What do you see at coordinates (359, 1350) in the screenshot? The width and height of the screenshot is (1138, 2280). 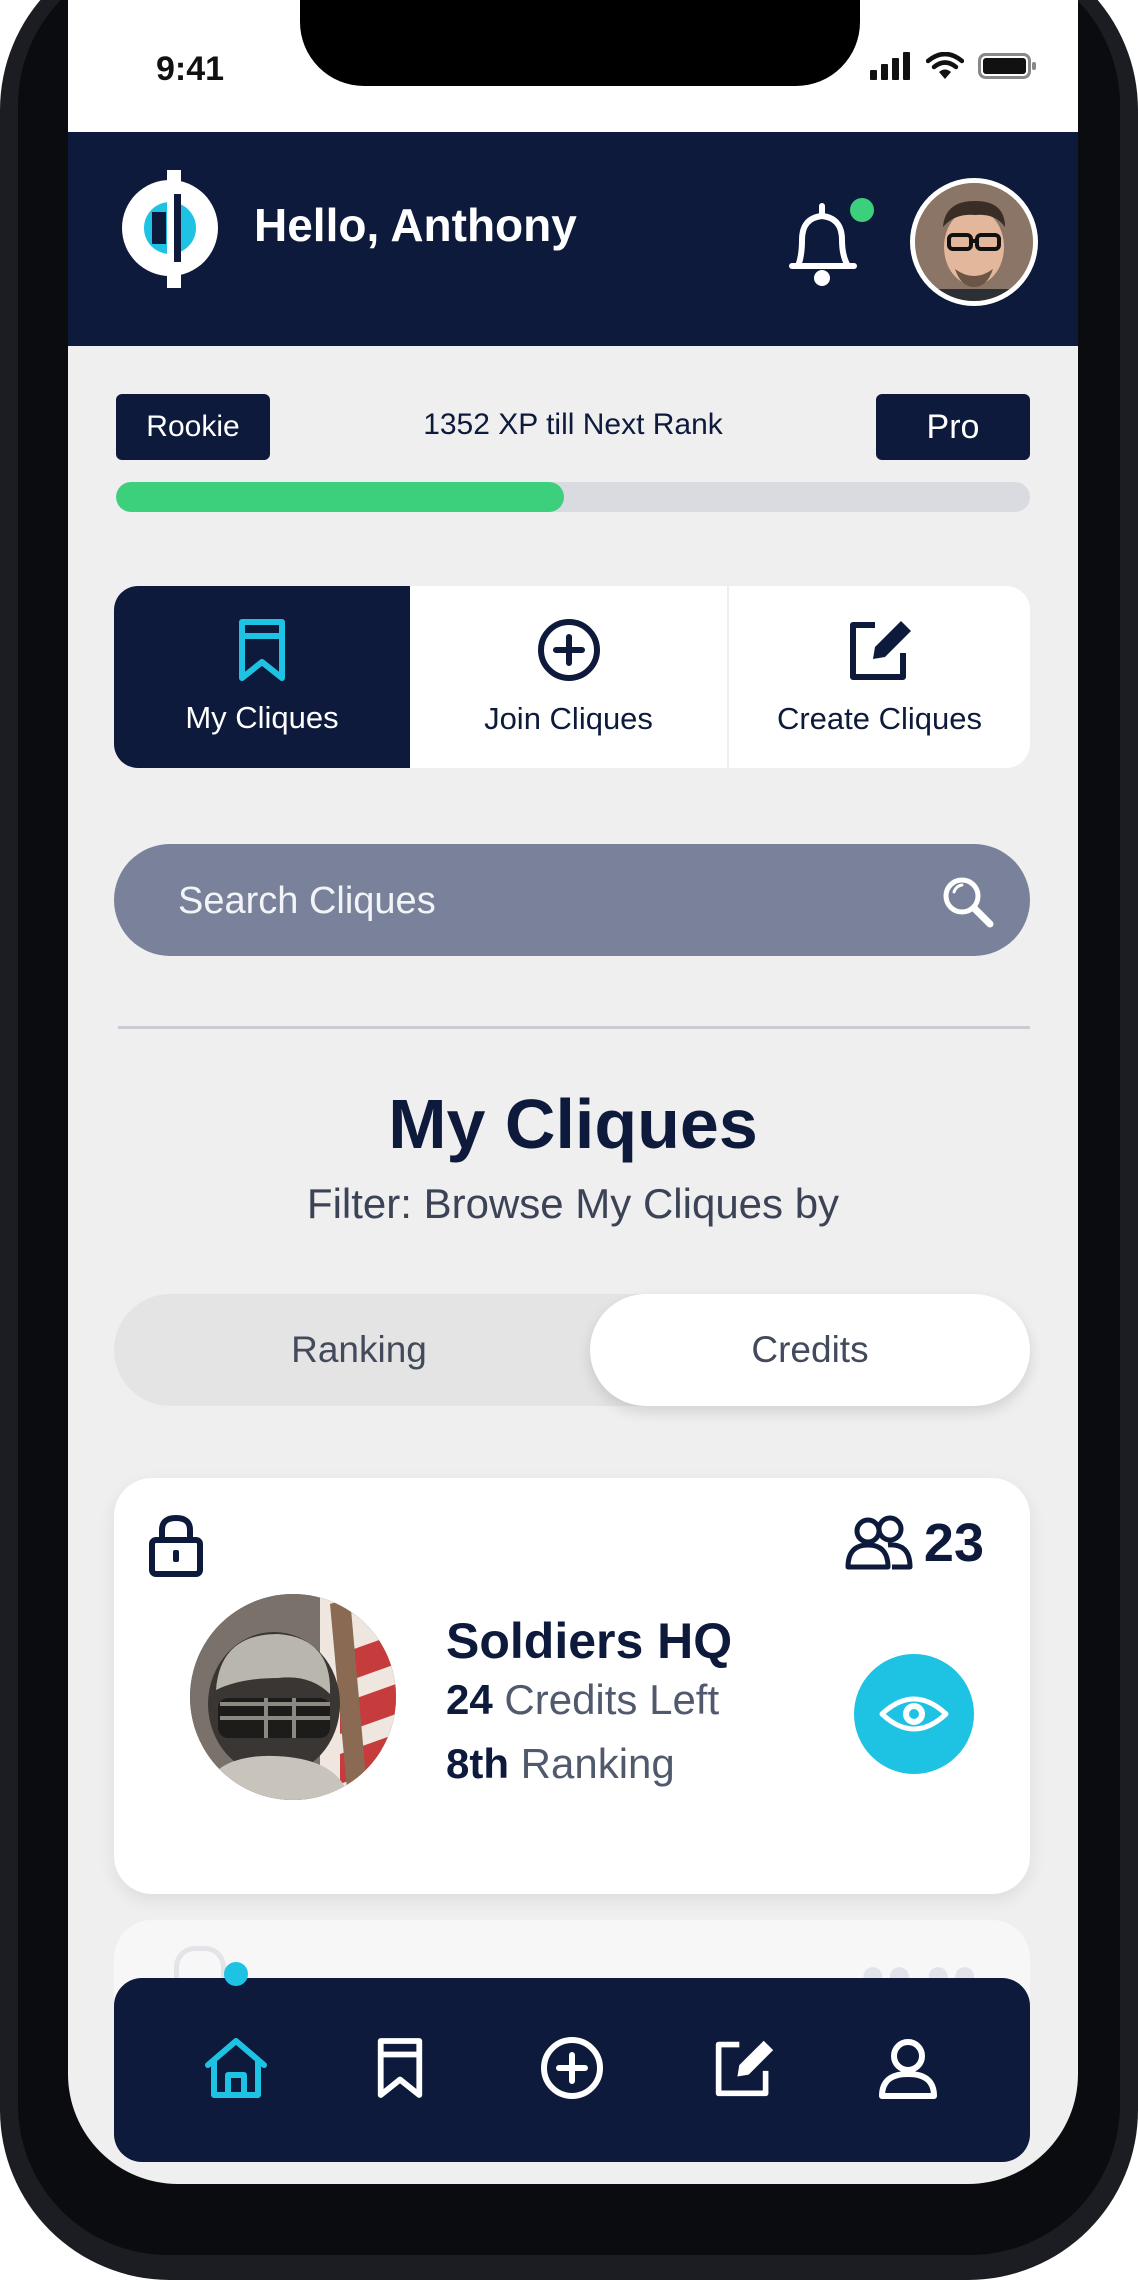 I see `filter-option-ranking: Ranking` at bounding box center [359, 1350].